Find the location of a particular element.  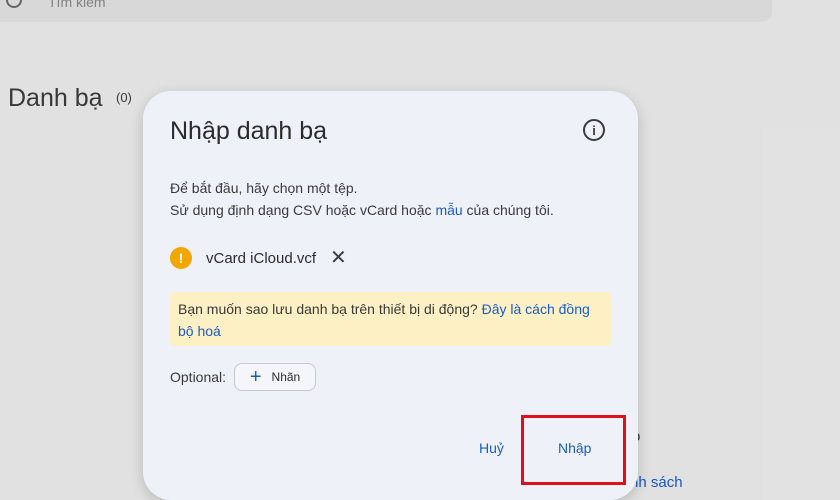

dialog-title: Nhập danh bạ is located at coordinates (249, 131).